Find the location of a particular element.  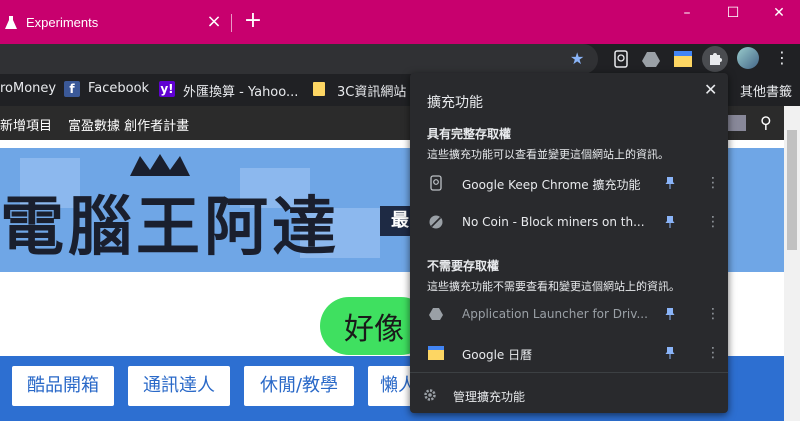

gear-icon is located at coordinates (430, 395).